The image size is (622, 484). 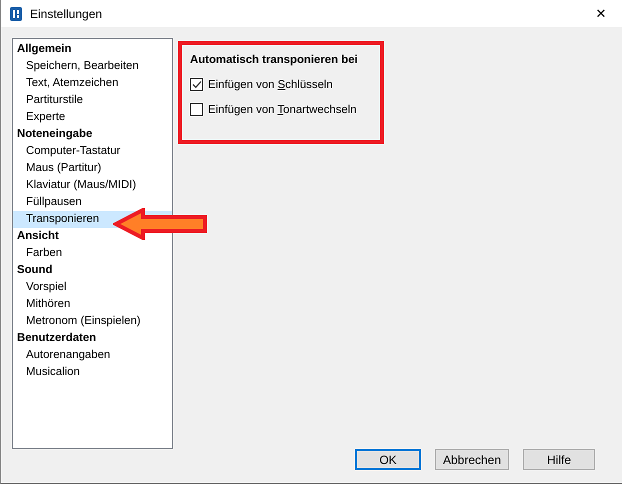 What do you see at coordinates (38, 236) in the screenshot?
I see `tree-category: Ansicht` at bounding box center [38, 236].